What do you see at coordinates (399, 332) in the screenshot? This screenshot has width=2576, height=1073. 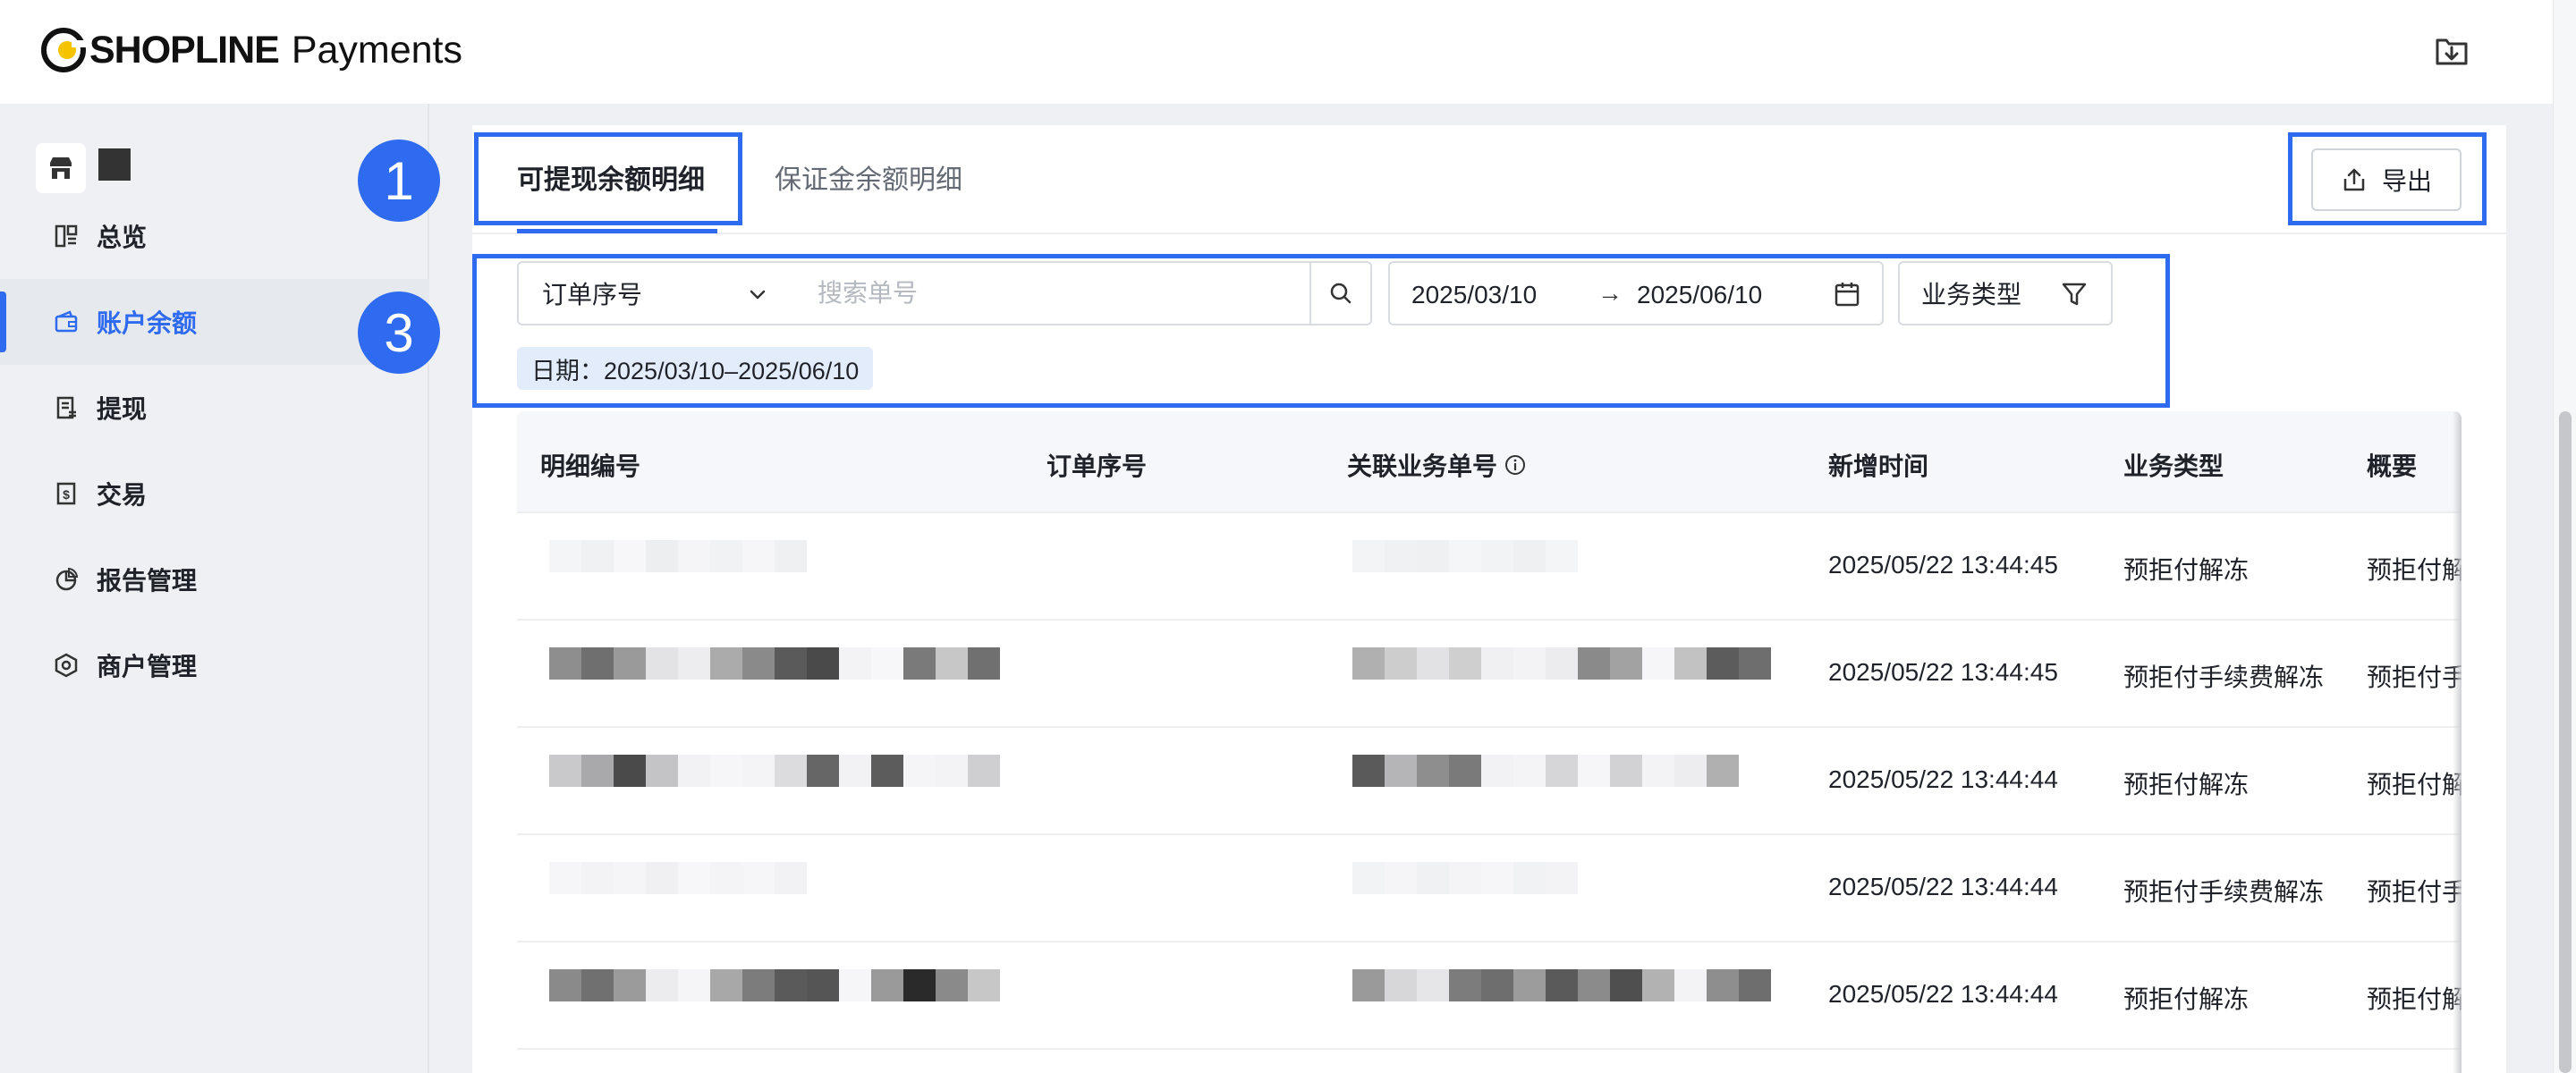 I see `annotation-badge-3: 3` at bounding box center [399, 332].